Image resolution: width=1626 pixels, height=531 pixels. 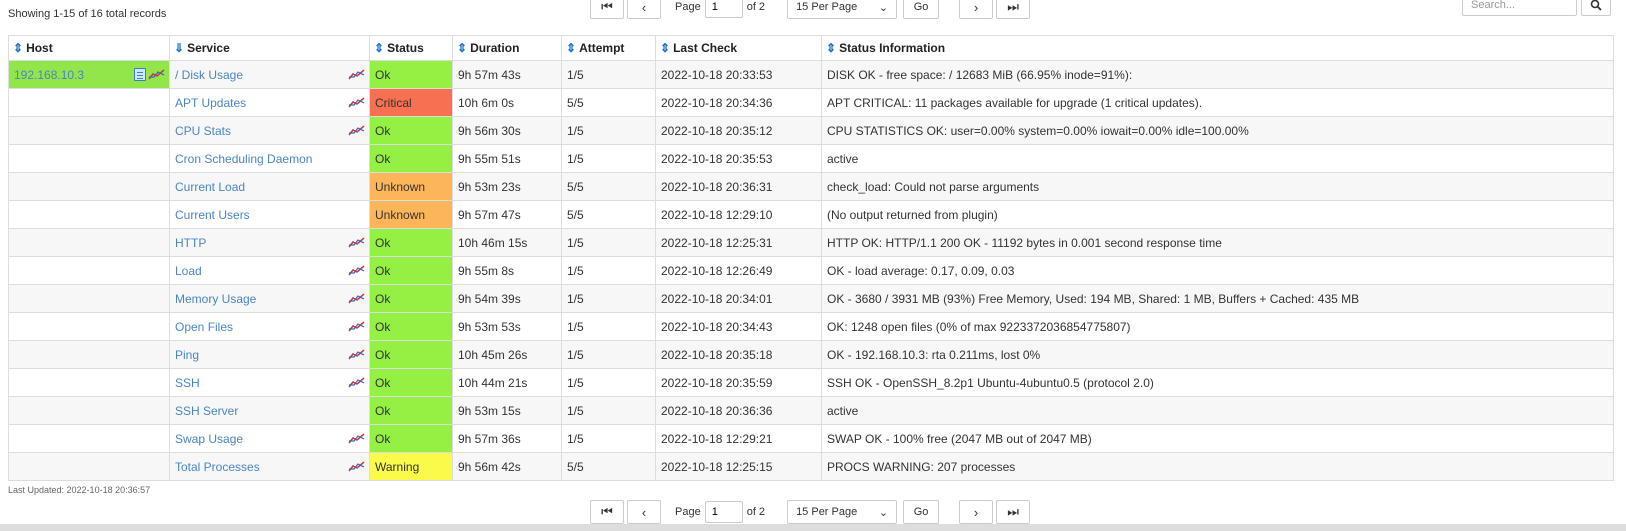 I want to click on col-service: ⇓ Service, so click(x=269, y=48).